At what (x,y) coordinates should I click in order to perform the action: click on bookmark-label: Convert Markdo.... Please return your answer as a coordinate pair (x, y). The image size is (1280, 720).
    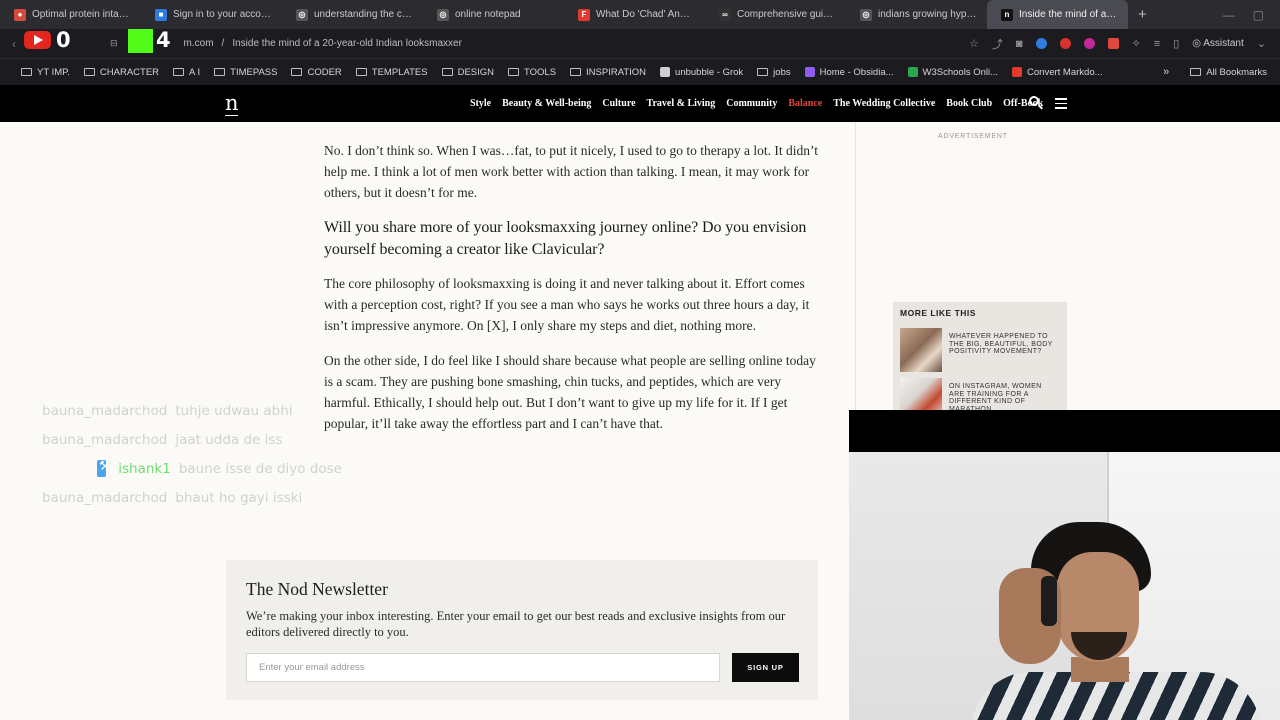
    Looking at the image, I should click on (1065, 72).